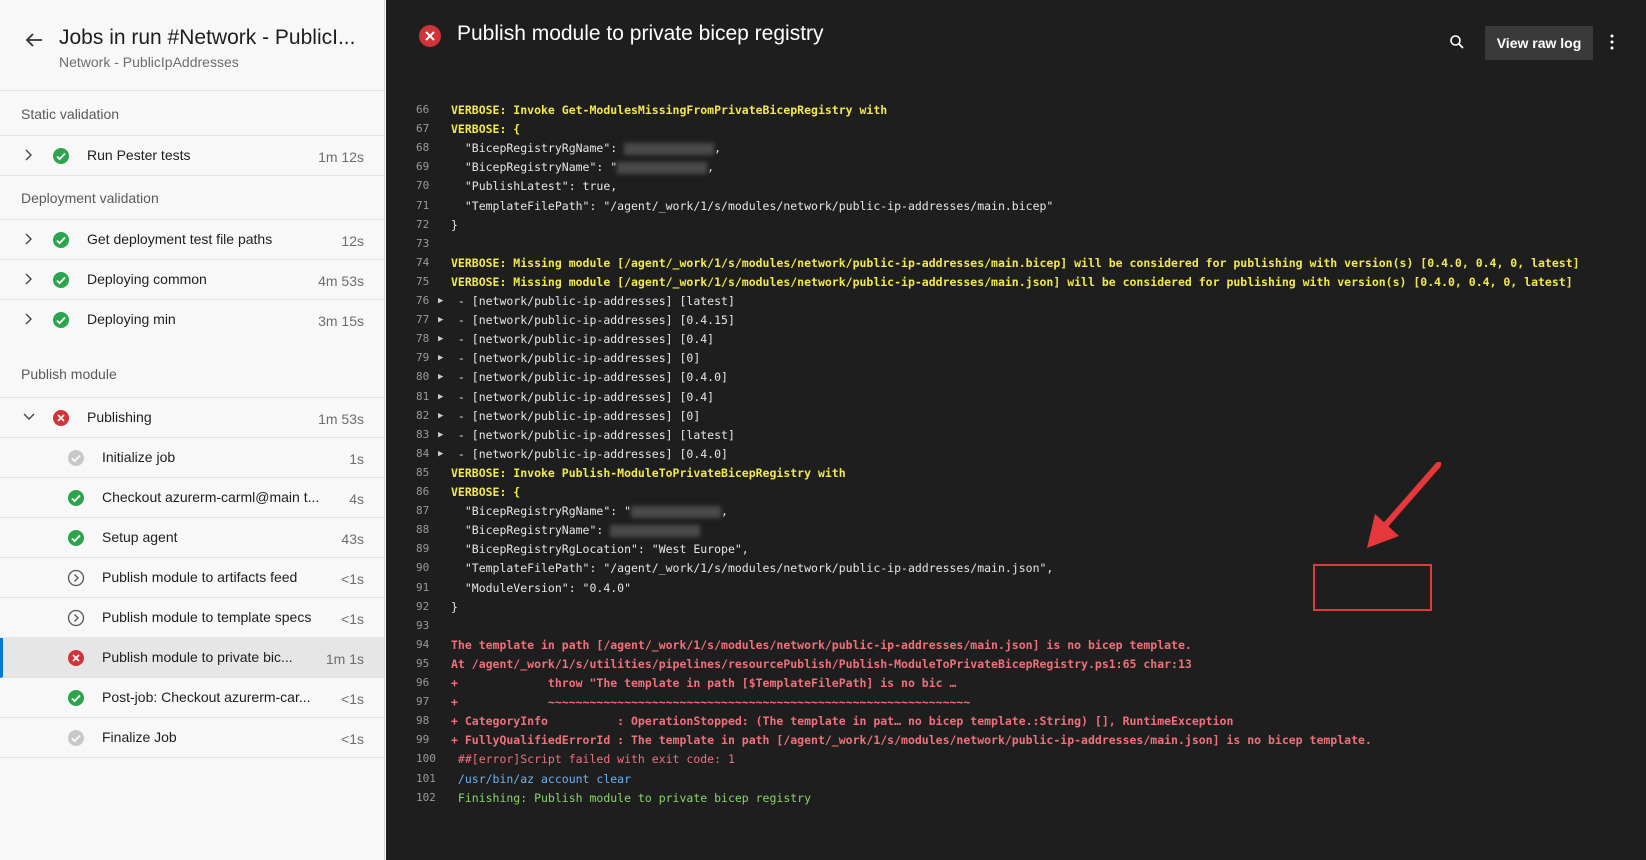 The width and height of the screenshot is (1646, 860). What do you see at coordinates (423, 109) in the screenshot?
I see `line-number: 66` at bounding box center [423, 109].